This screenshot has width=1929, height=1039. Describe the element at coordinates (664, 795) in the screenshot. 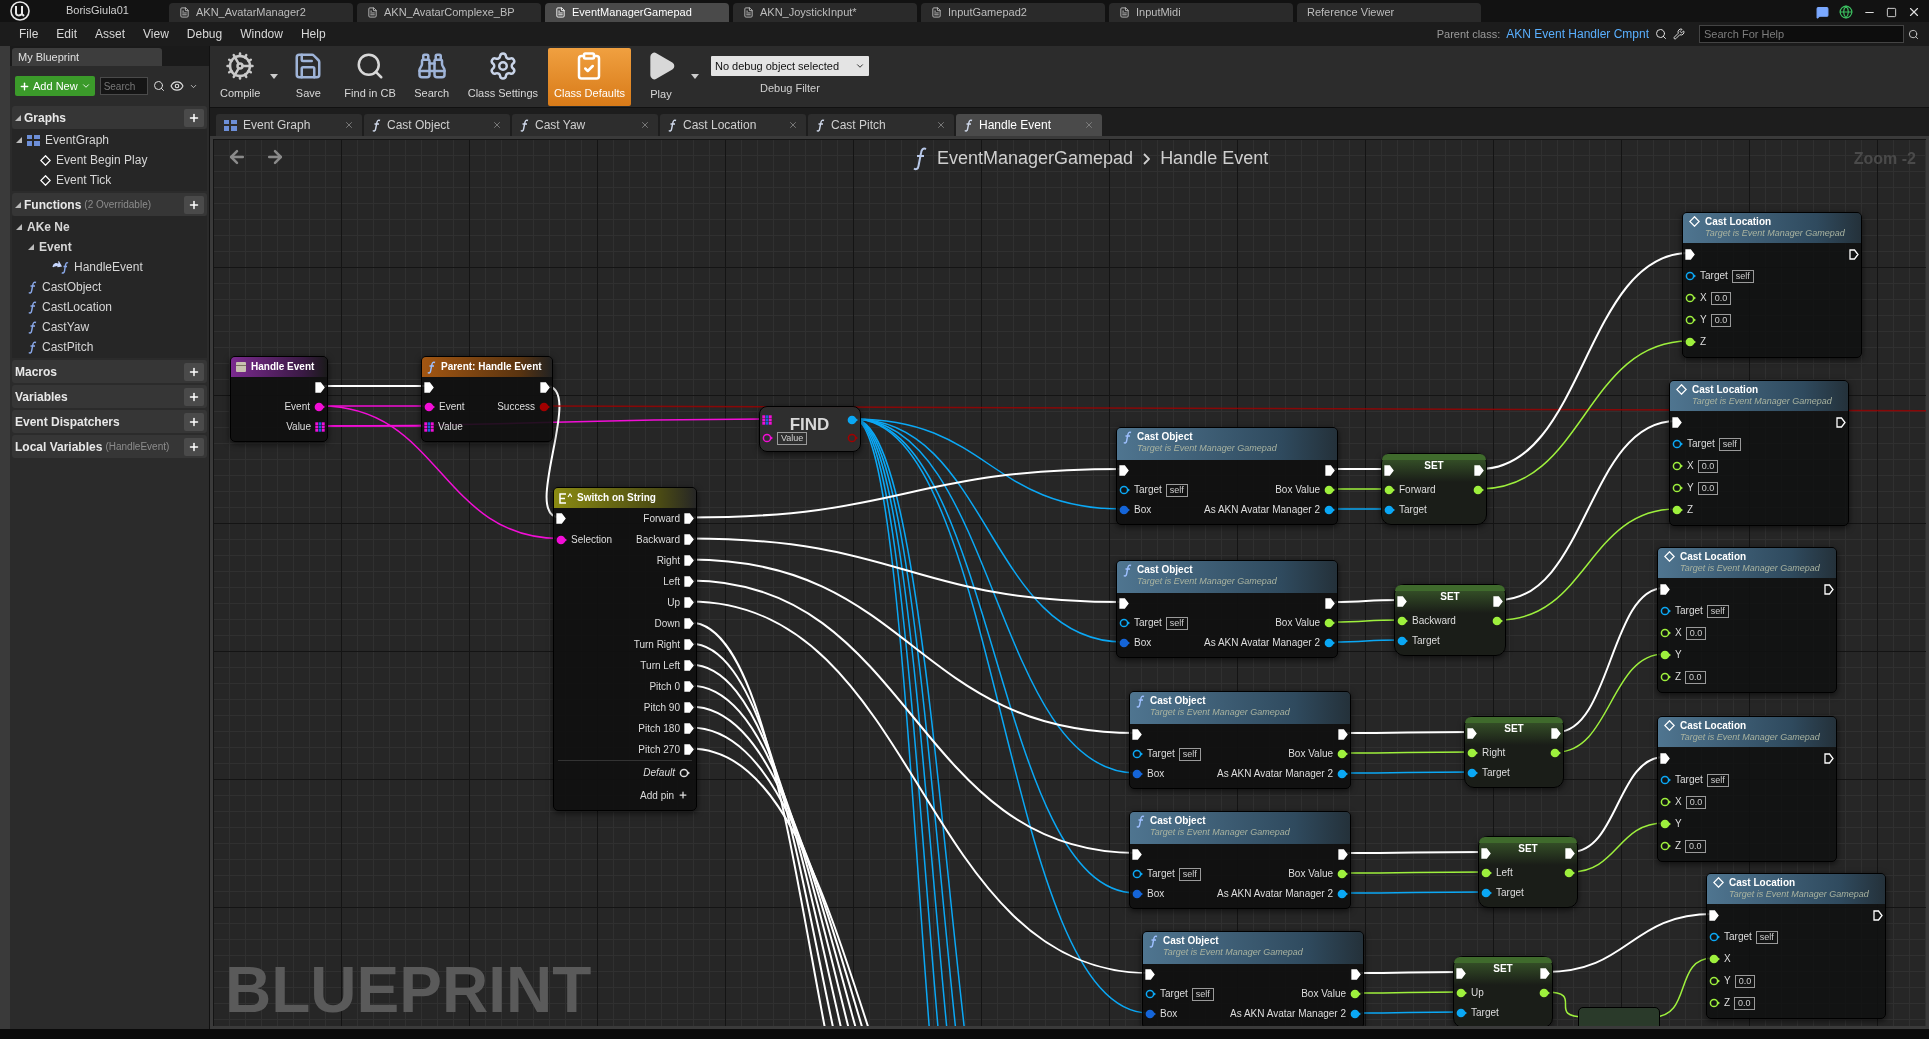

I see `add-pin-button: Add pin` at that location.